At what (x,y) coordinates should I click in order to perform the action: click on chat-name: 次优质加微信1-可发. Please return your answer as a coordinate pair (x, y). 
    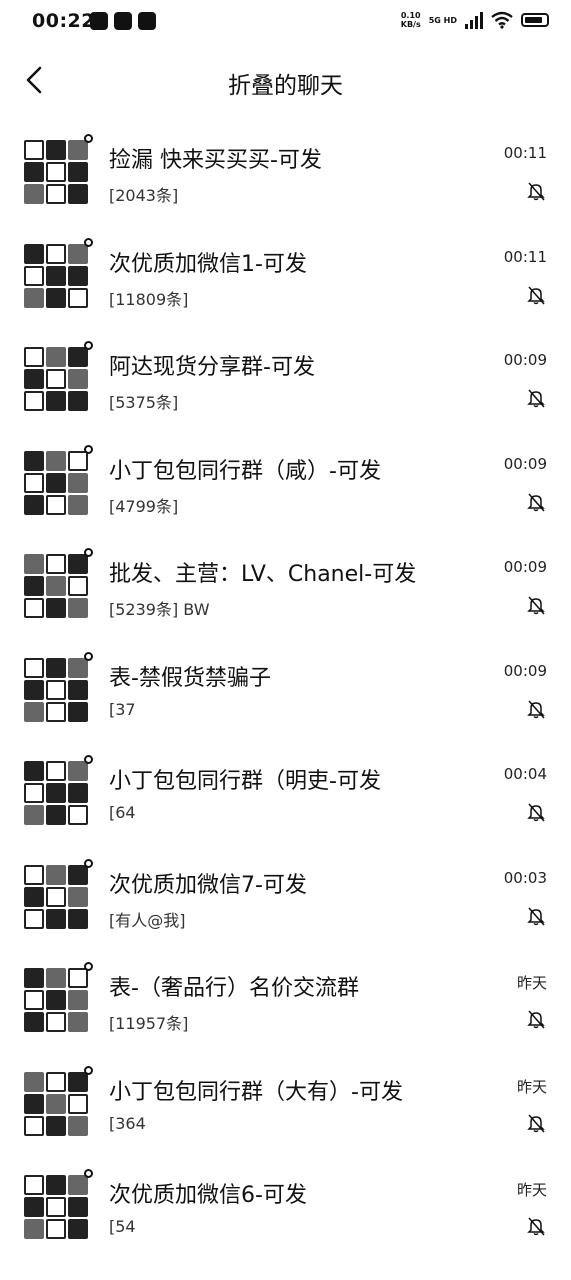
    Looking at the image, I should click on (208, 264).